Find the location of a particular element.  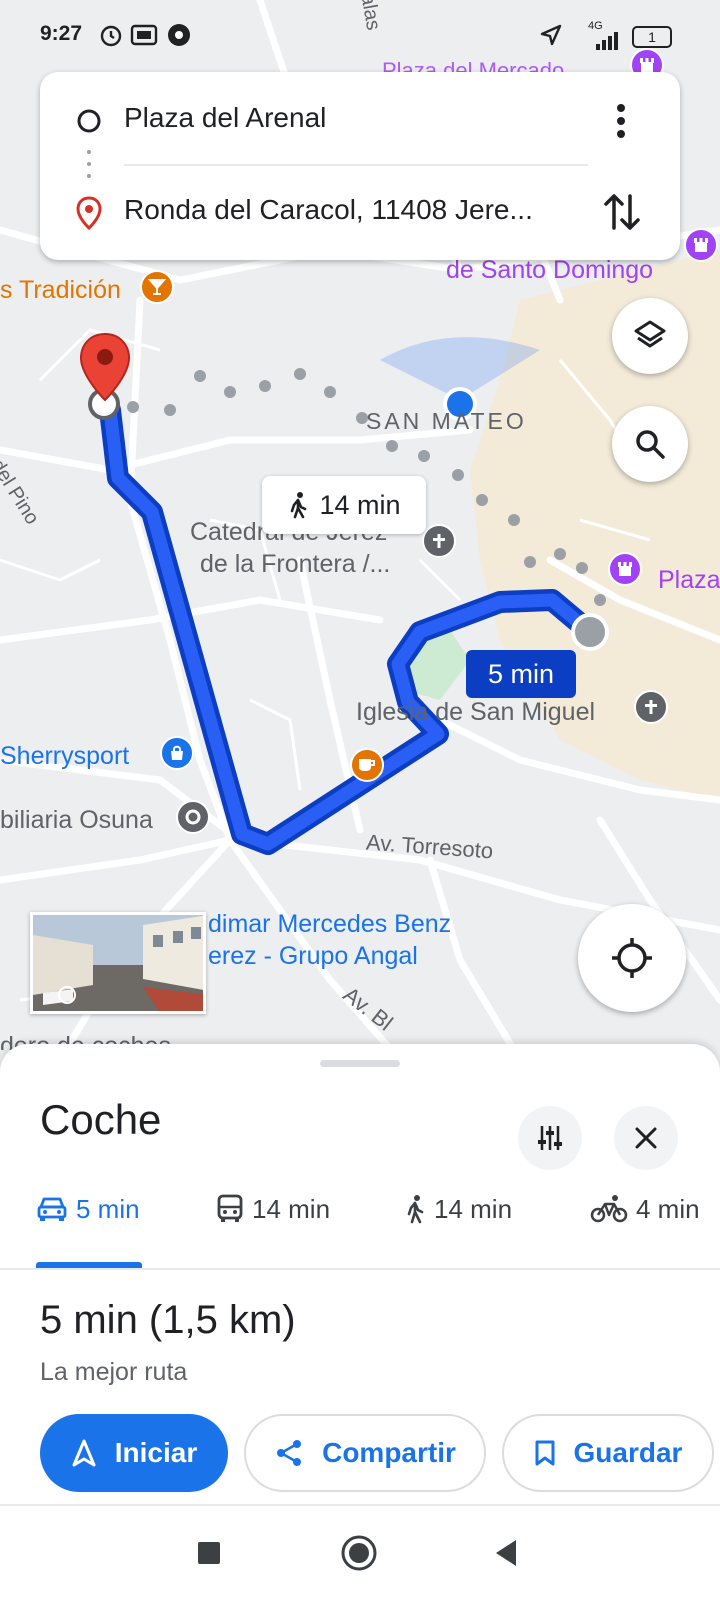

map-label-mercedes-line2: erez - Grupo Angal is located at coordinates (313, 956).